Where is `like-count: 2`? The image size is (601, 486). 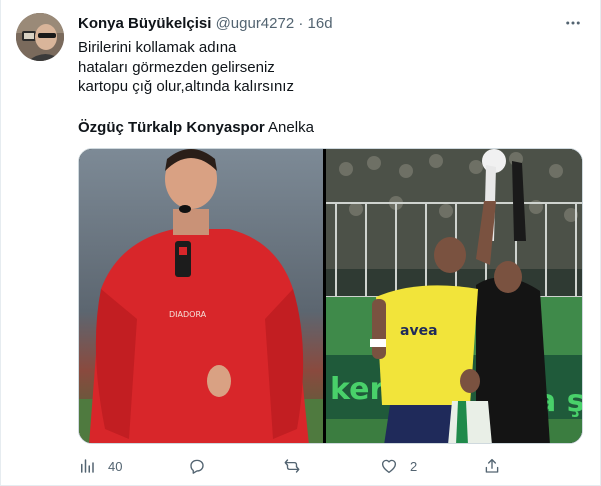 like-count: 2 is located at coordinates (414, 466).